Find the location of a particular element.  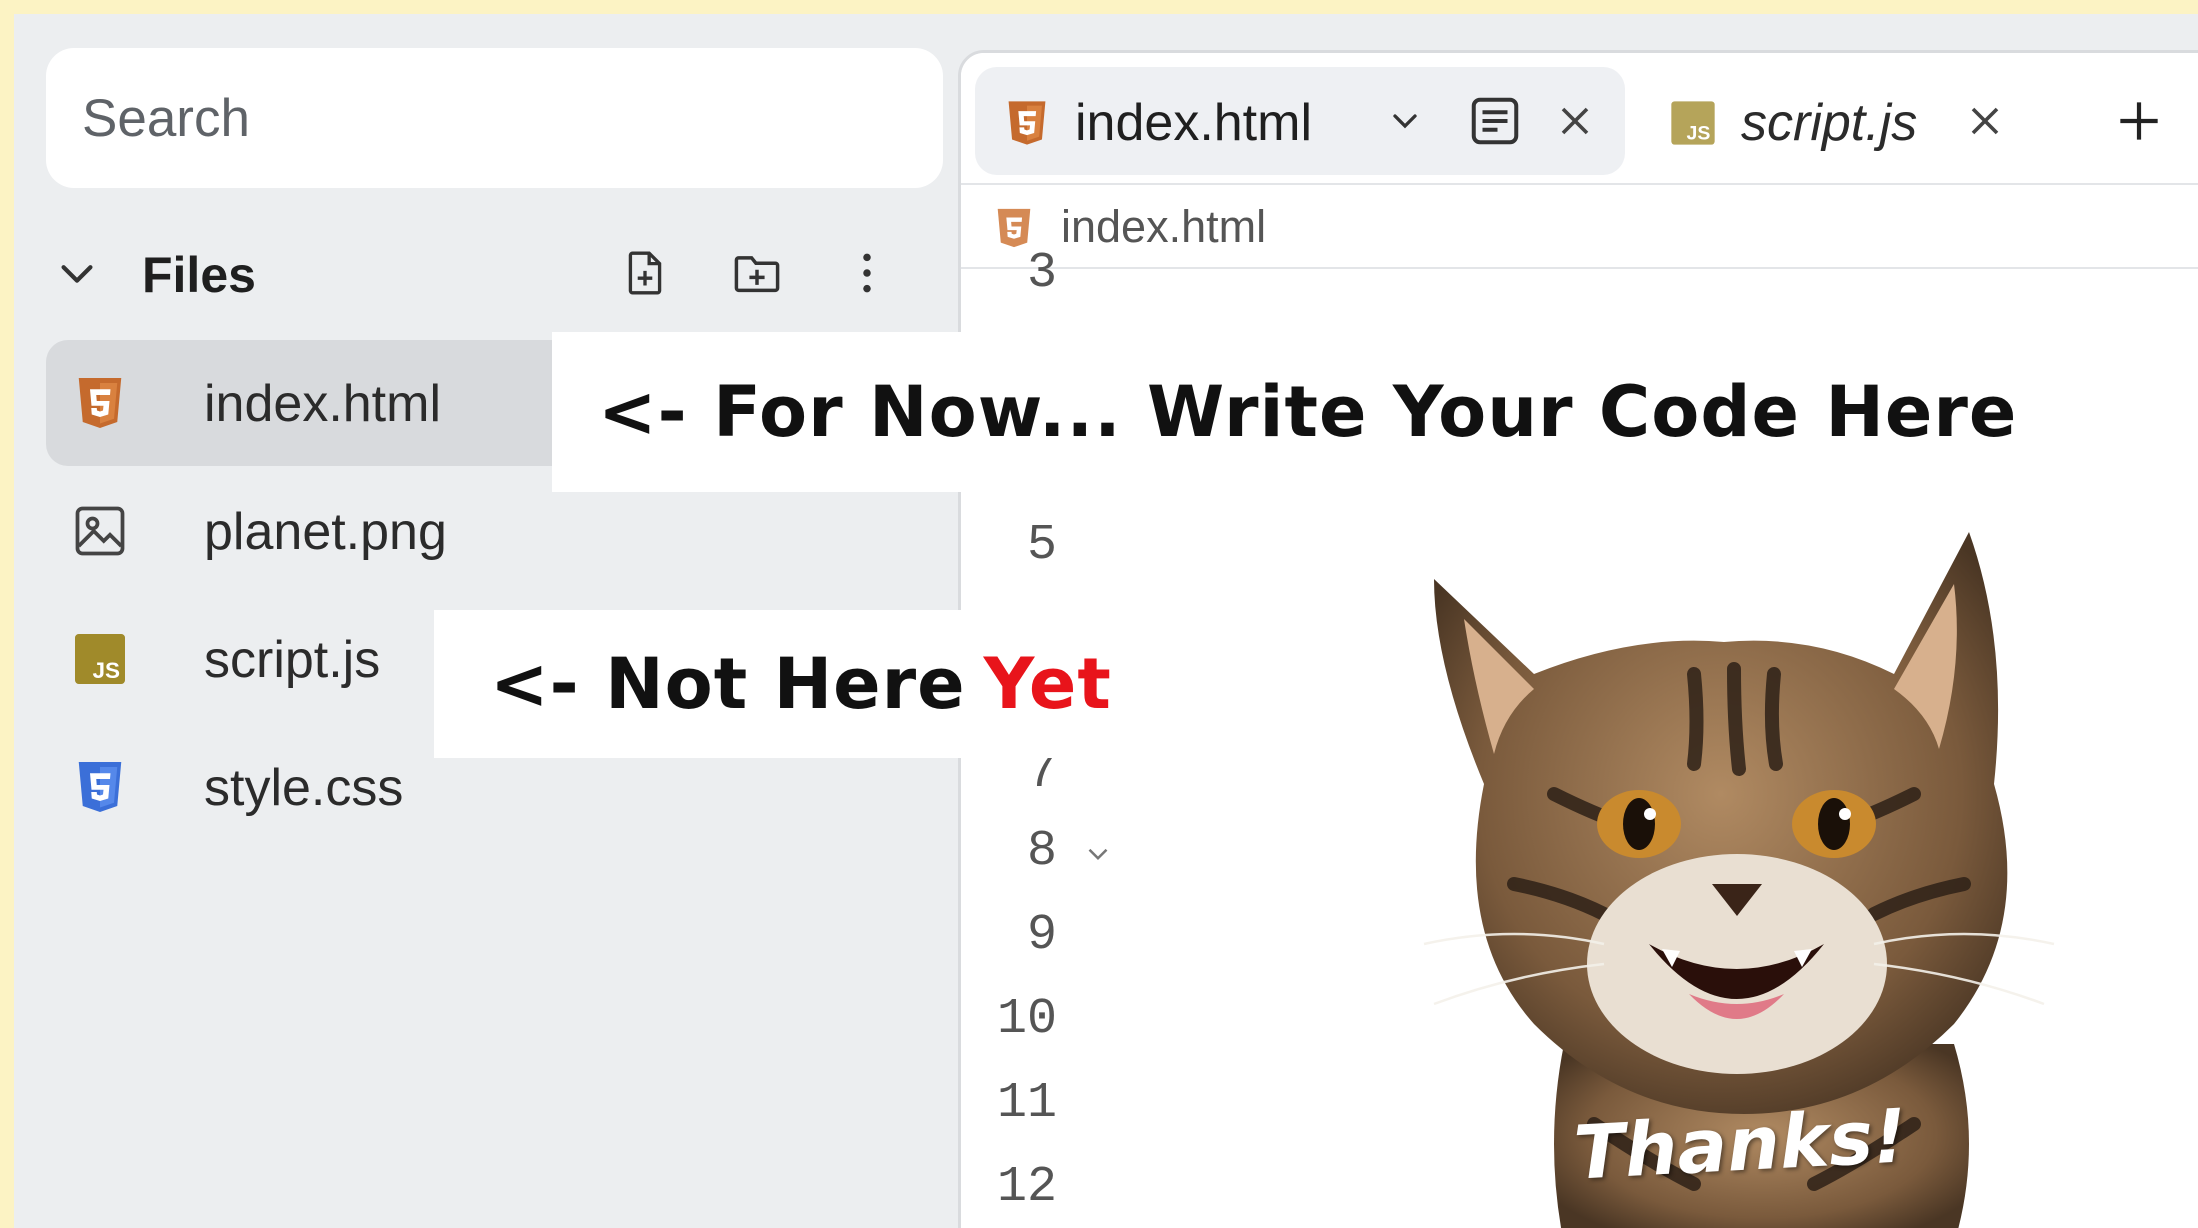

new-folder-icon is located at coordinates (757, 274).